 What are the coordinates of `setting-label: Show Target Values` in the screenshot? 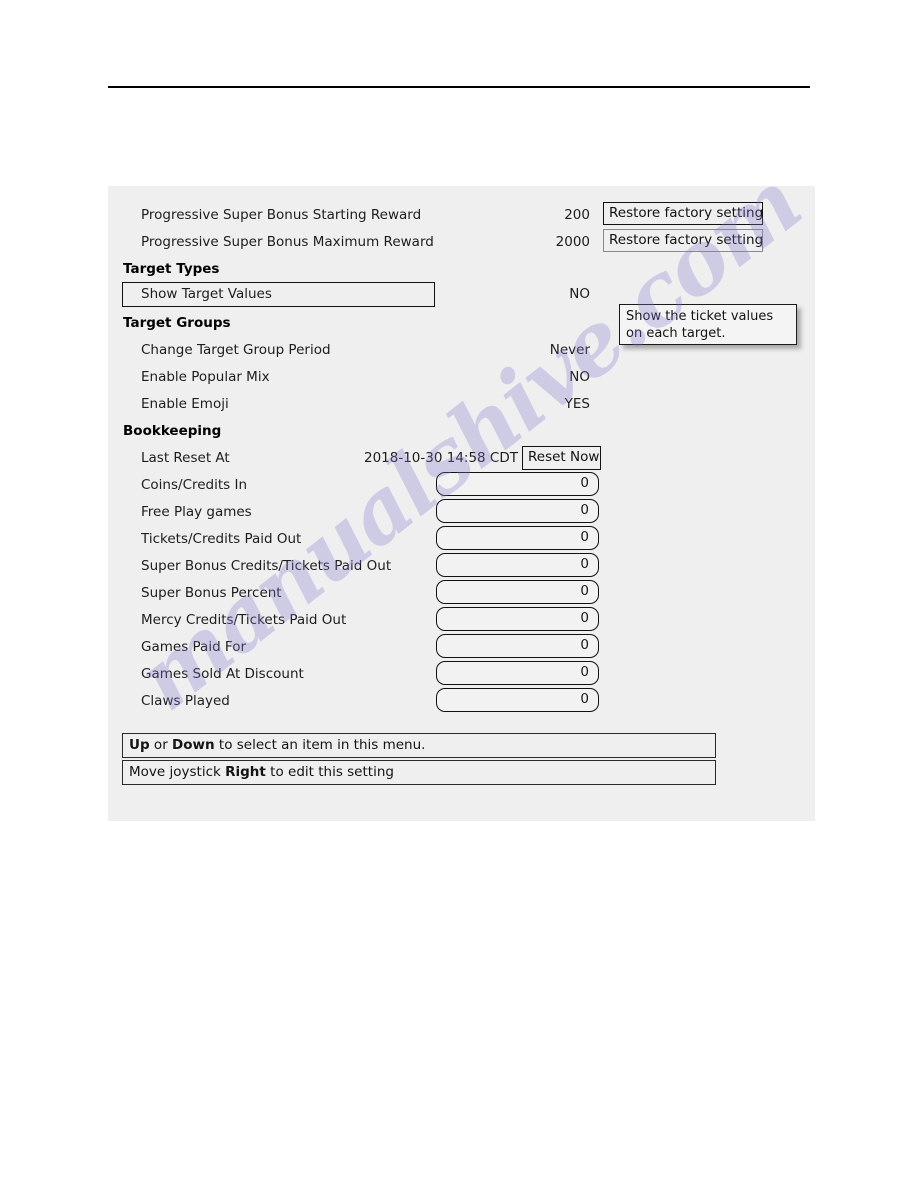 It's located at (206, 294).